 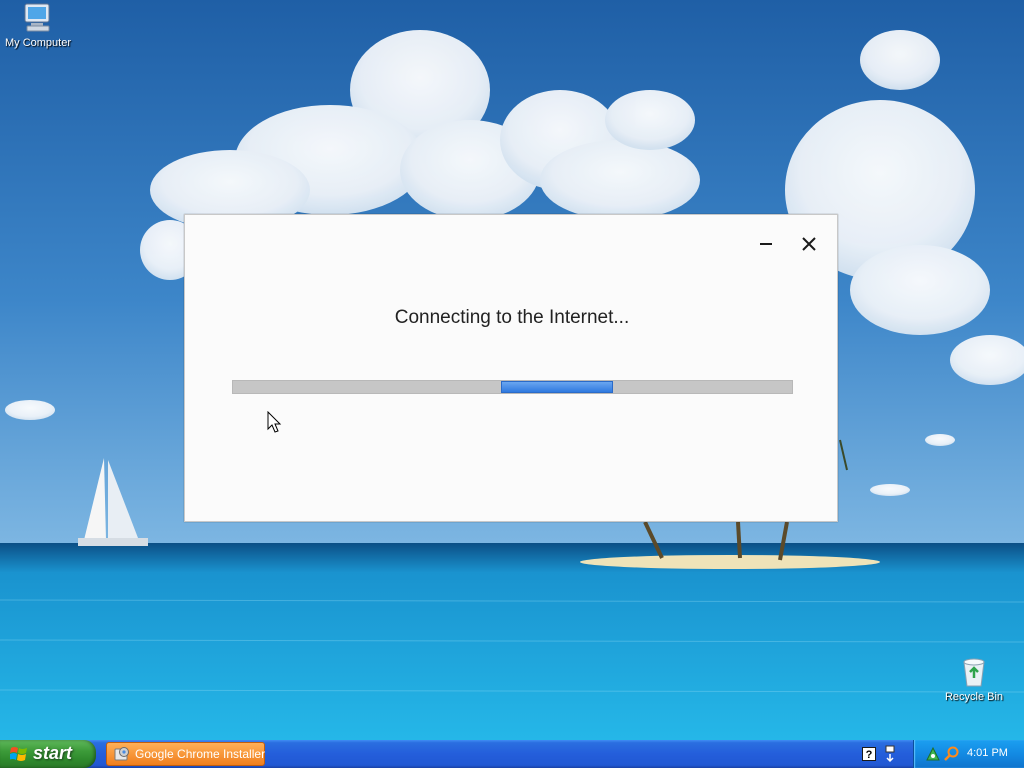 I want to click on my-computer-desktop-icon: My Computer, so click(x=39, y=25).